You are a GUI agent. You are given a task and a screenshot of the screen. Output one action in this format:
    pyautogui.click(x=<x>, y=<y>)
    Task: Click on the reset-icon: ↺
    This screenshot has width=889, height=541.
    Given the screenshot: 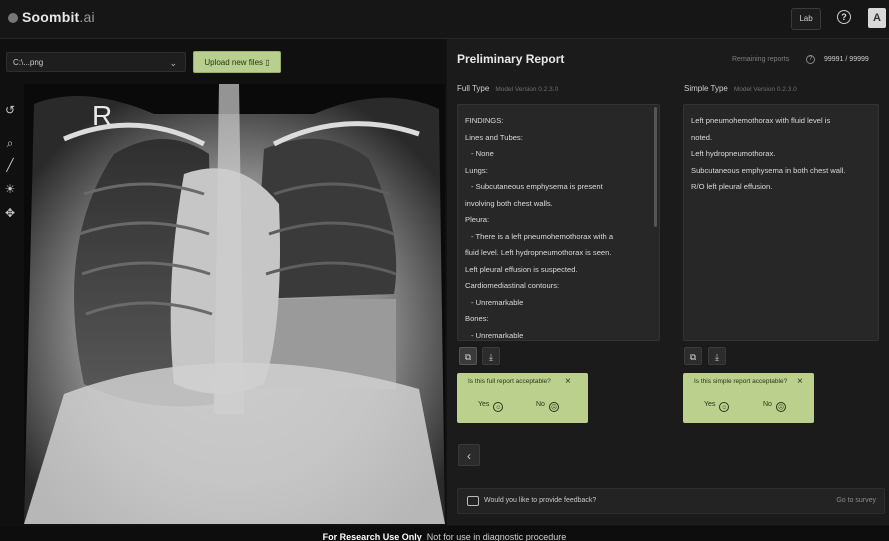 What is the action you would take?
    pyautogui.click(x=10, y=110)
    